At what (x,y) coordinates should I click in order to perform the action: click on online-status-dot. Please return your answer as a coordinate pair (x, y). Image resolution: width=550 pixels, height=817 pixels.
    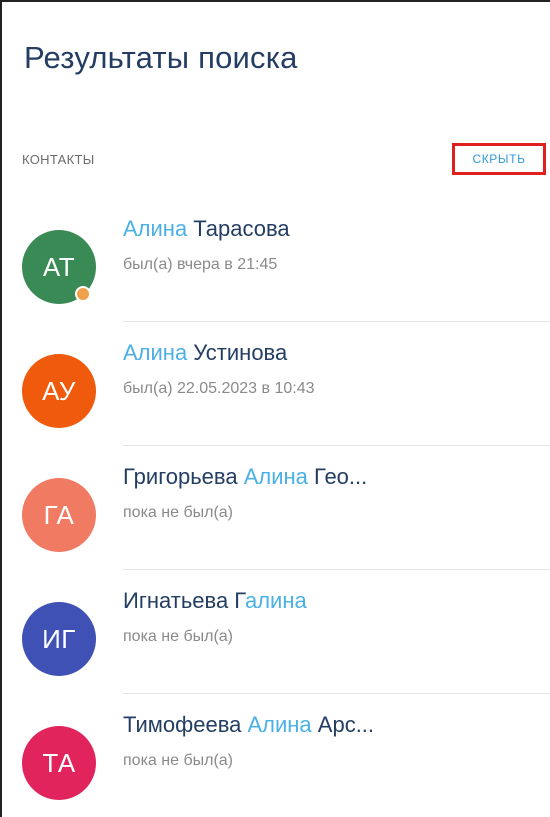
    Looking at the image, I should click on (83, 294).